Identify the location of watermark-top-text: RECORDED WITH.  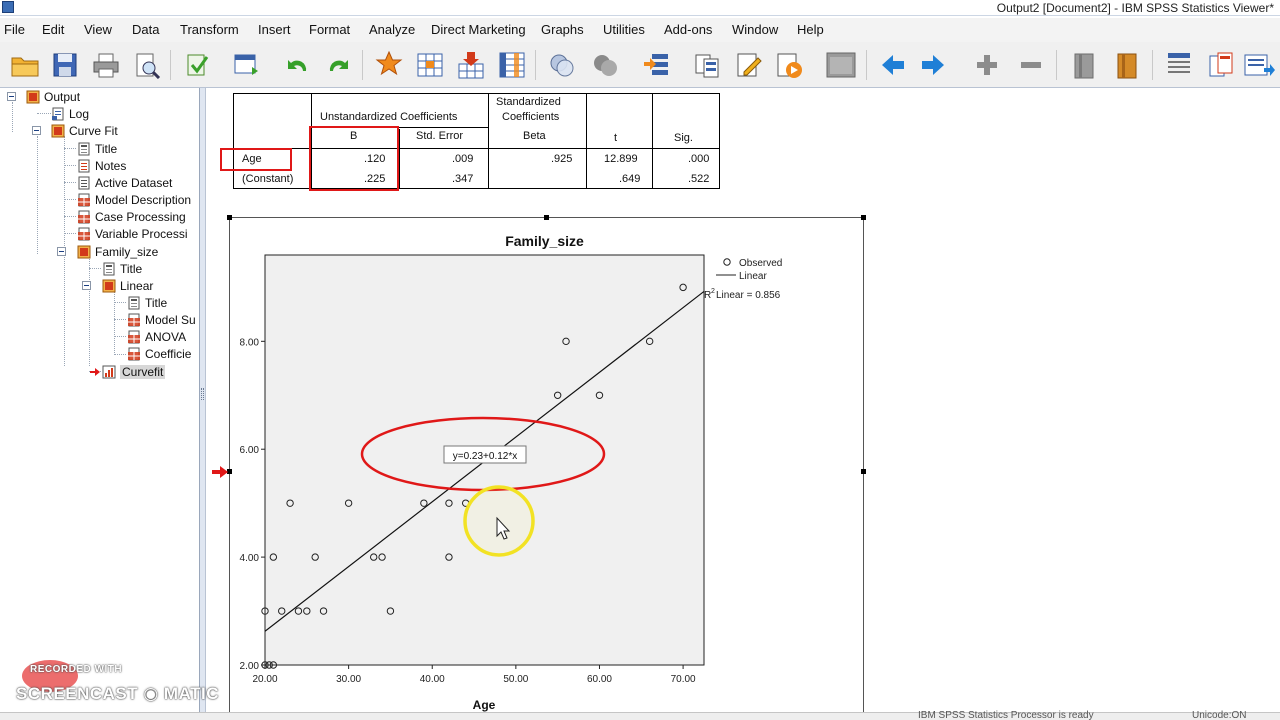
(76, 669).